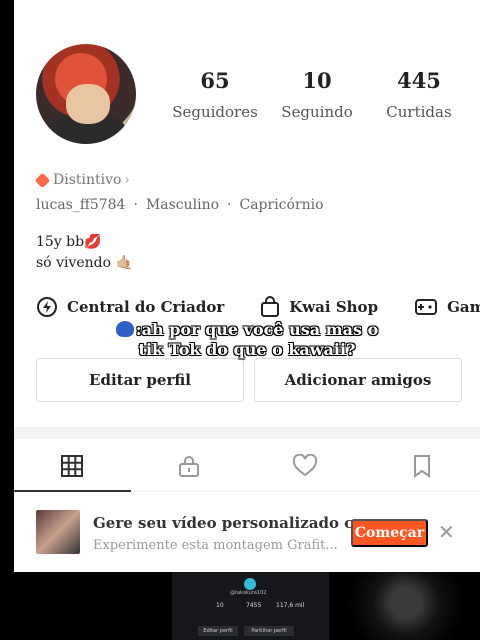 Image resolution: width=480 pixels, height=640 pixels. What do you see at coordinates (247, 349) in the screenshot?
I see `video-caption-line: tik Tok do que o kawaii?` at bounding box center [247, 349].